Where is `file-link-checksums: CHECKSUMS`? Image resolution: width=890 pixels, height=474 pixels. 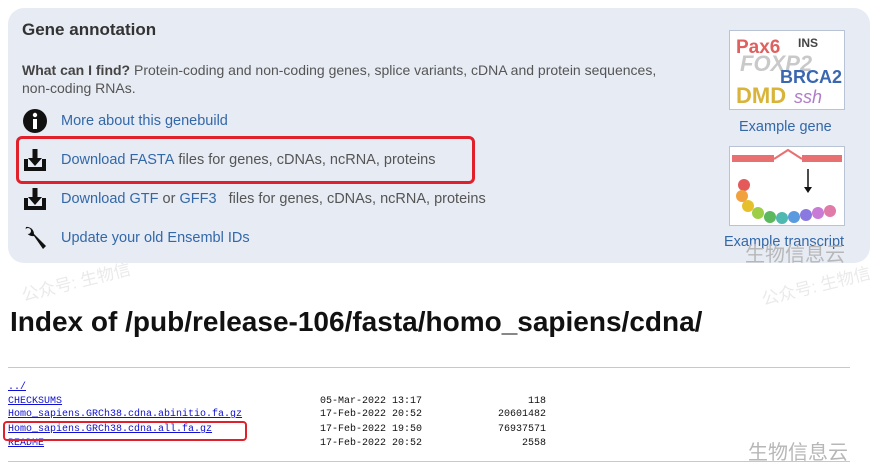 file-link-checksums: CHECKSUMS is located at coordinates (35, 401).